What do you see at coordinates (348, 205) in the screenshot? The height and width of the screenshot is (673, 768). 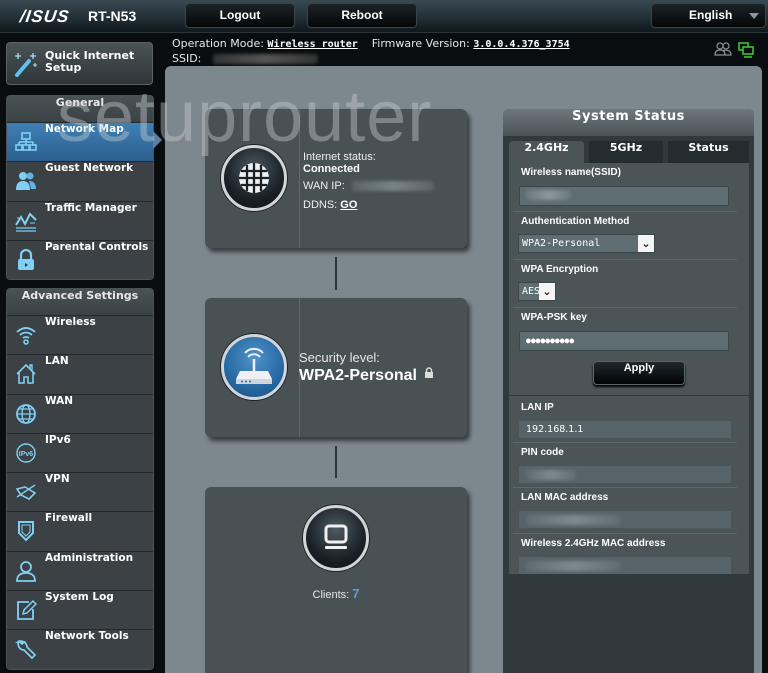 I see `ddns-go-link: GO` at bounding box center [348, 205].